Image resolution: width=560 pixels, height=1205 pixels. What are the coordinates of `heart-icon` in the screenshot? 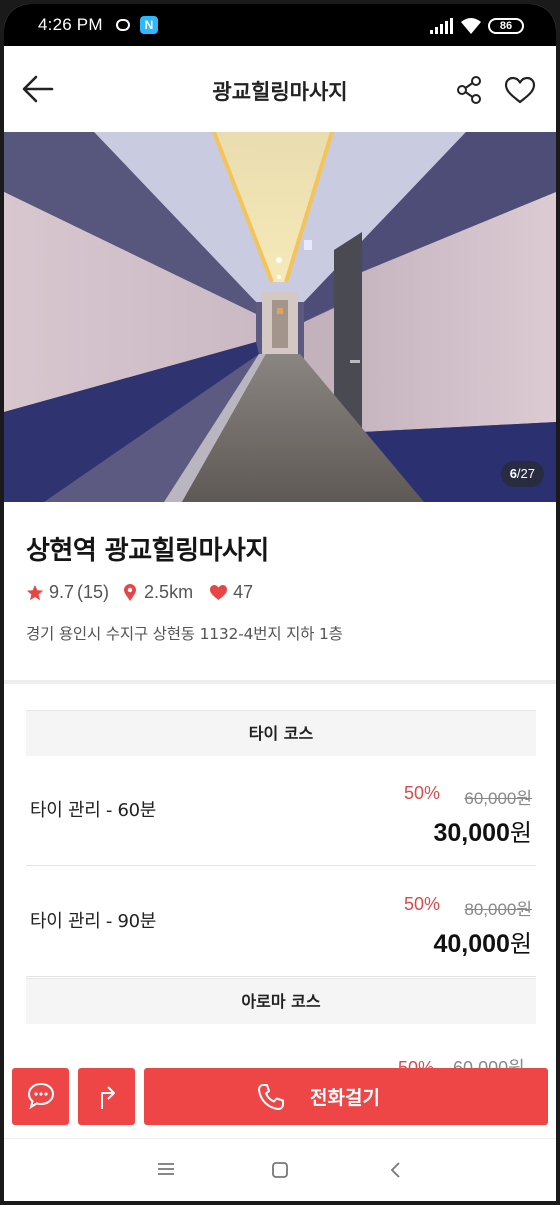 It's located at (219, 592).